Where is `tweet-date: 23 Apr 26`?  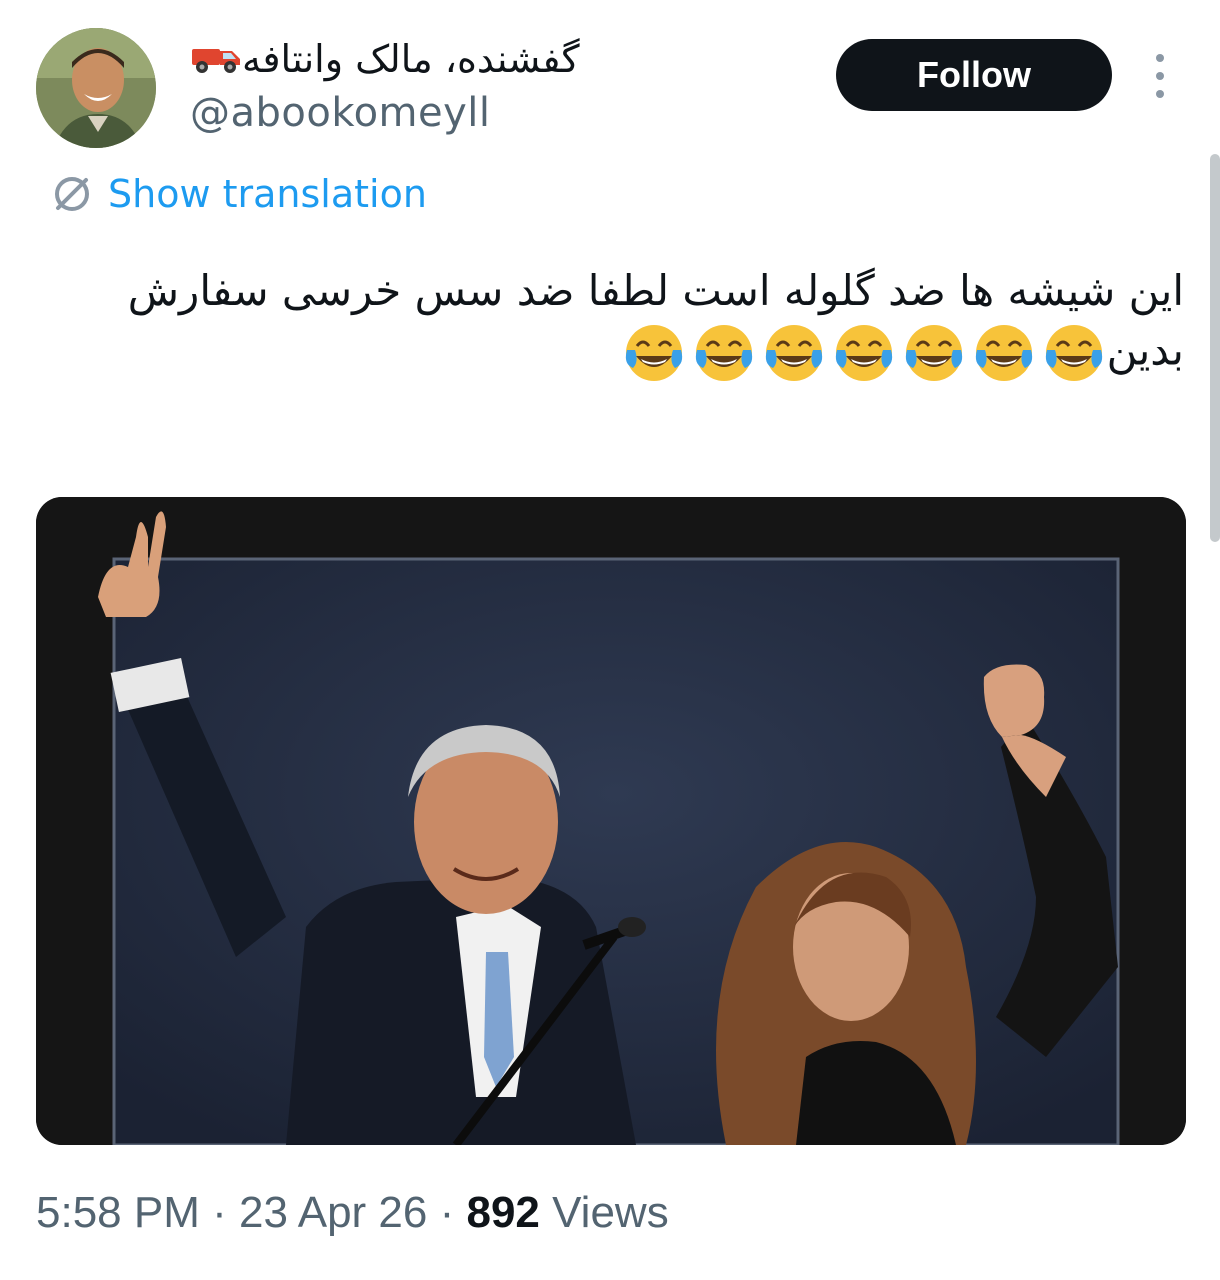 tweet-date: 23 Apr 26 is located at coordinates (333, 1212).